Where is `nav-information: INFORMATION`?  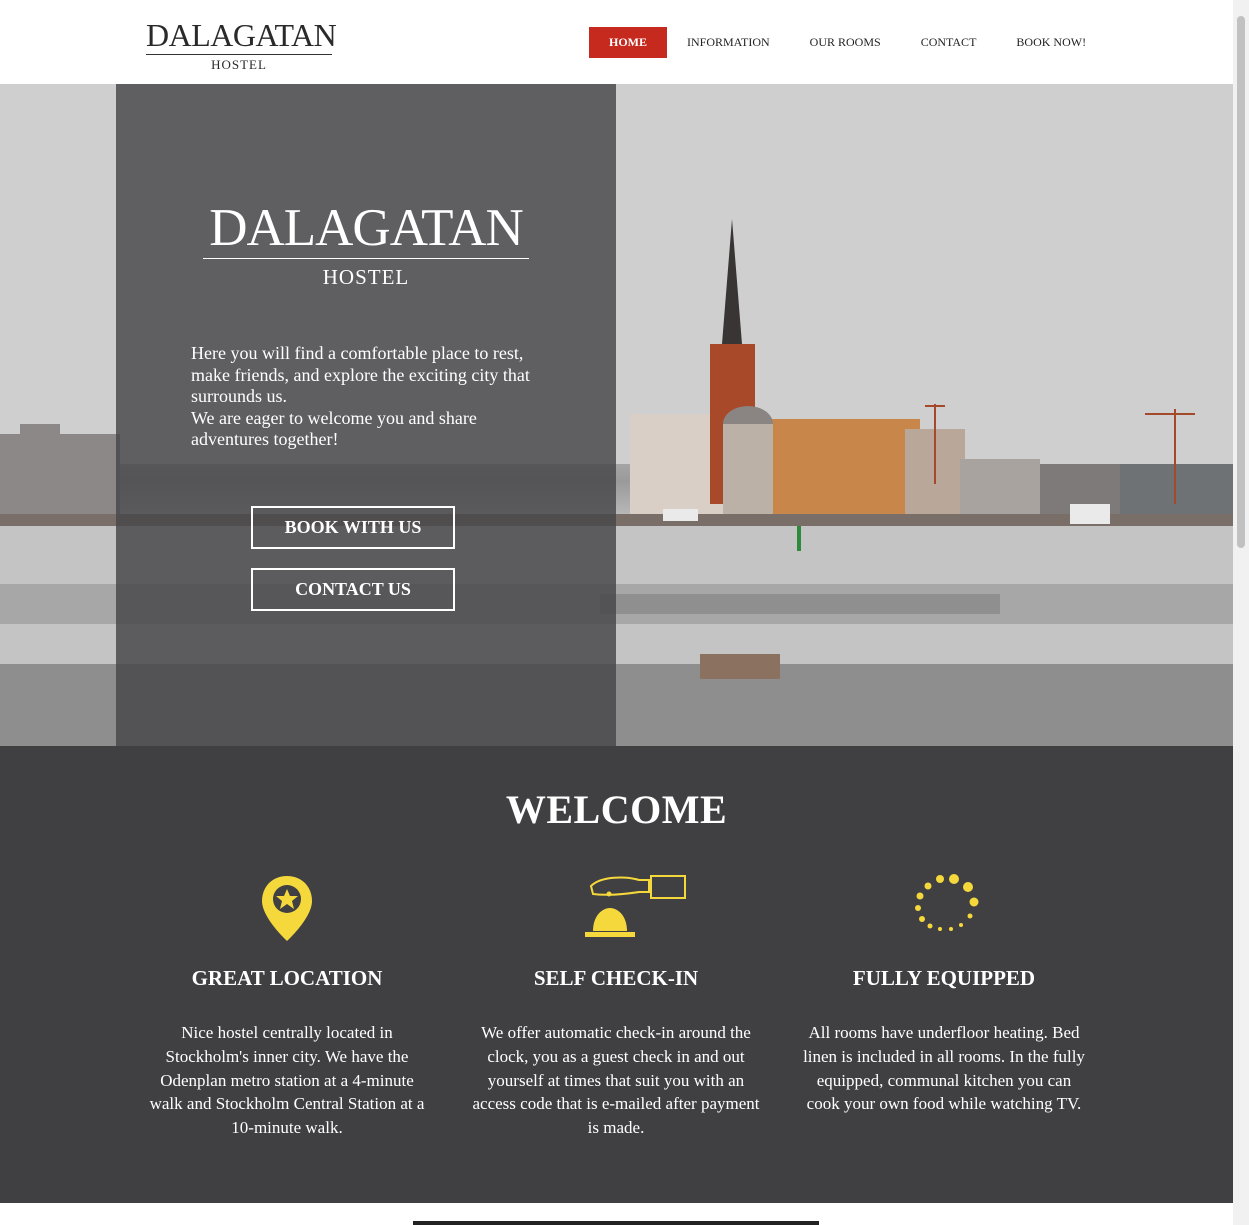
nav-information: INFORMATION is located at coordinates (728, 42).